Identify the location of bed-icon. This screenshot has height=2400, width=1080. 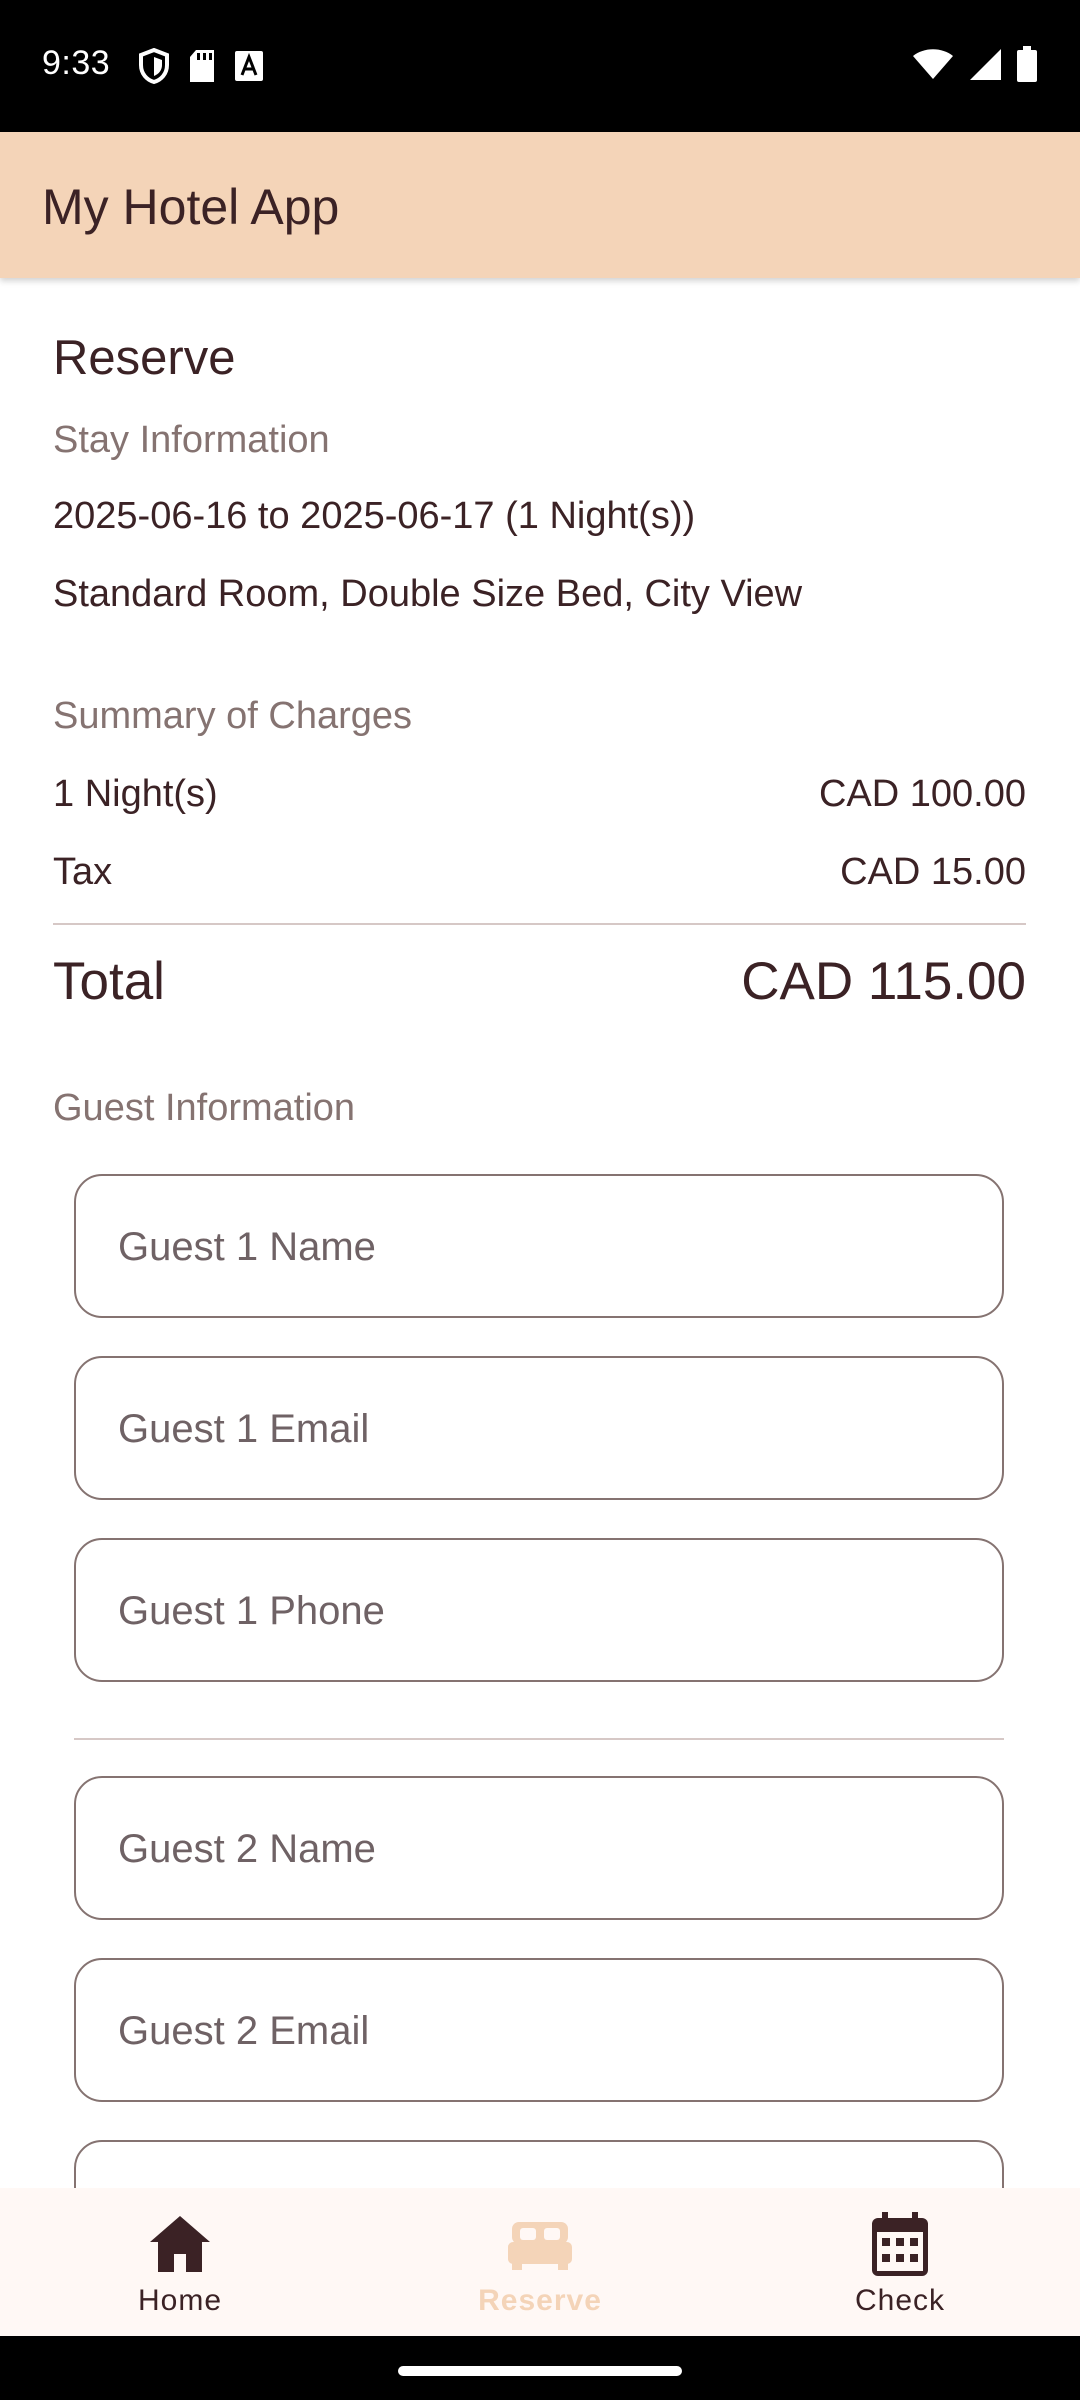
(540, 2246).